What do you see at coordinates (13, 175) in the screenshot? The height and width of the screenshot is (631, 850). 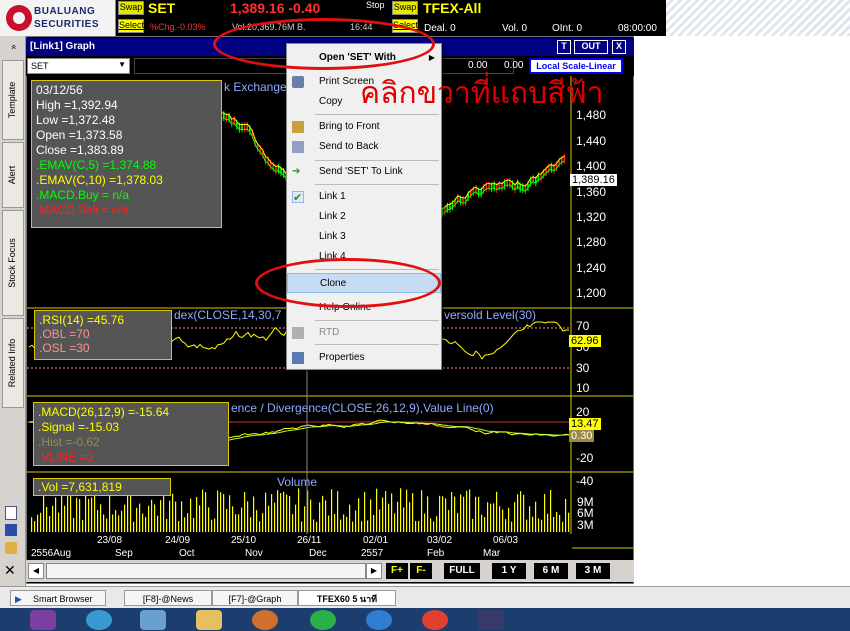 I see `tab-alert: Alert` at bounding box center [13, 175].